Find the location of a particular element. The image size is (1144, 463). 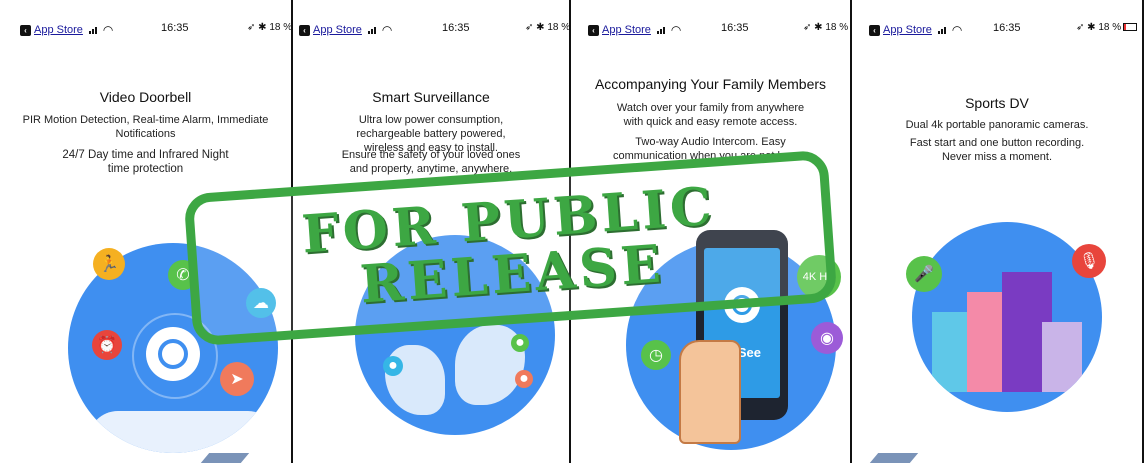

alarm-bell-icon: ⏰ is located at coordinates (107, 345).